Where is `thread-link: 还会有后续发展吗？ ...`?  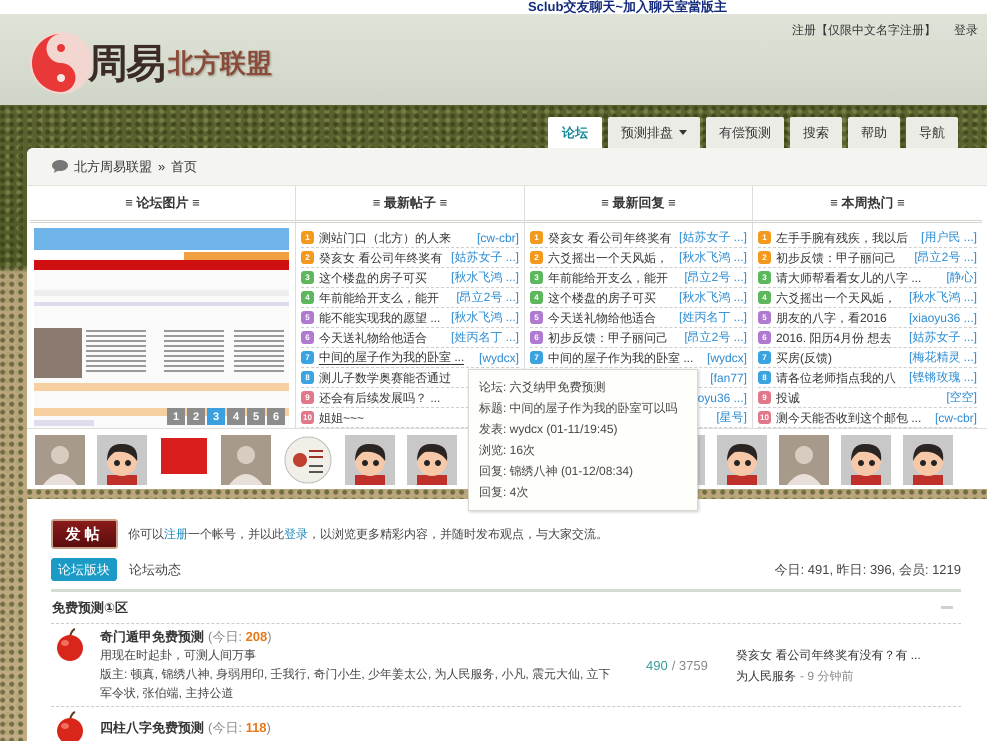
thread-link: 还会有后续发展吗？ ... is located at coordinates (379, 397).